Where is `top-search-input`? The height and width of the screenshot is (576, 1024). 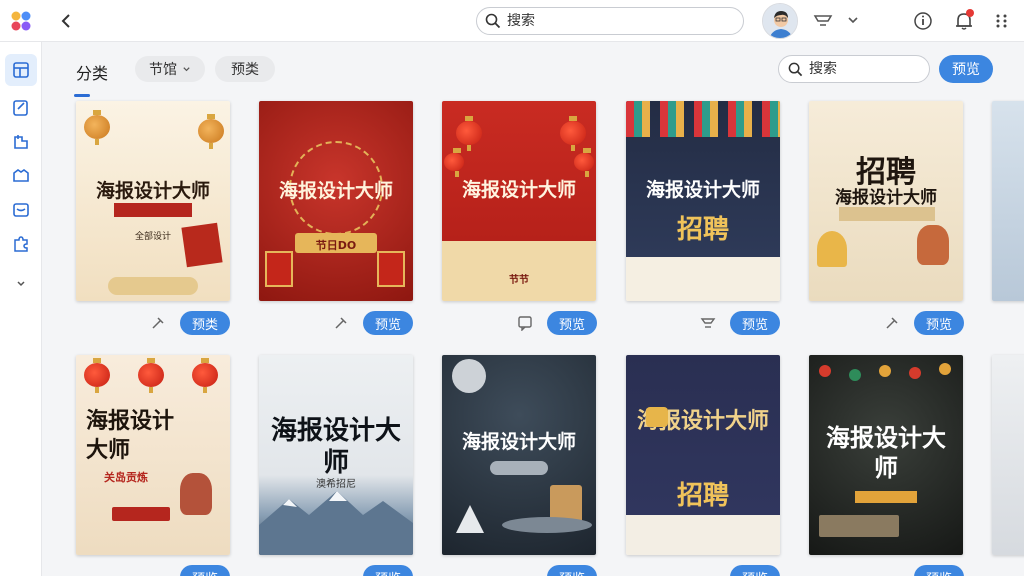
top-search-input is located at coordinates (617, 21).